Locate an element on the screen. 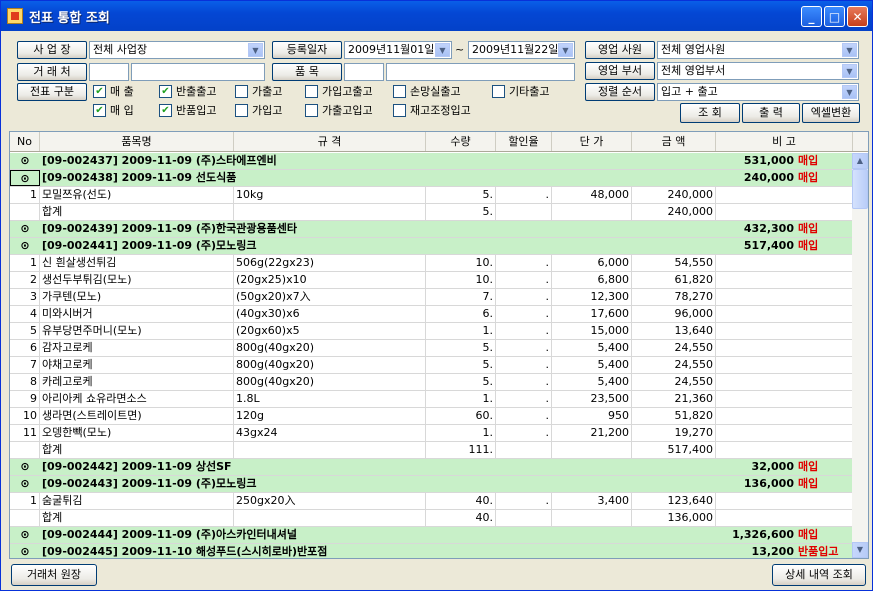  slip-type-checkbox: 기타출고 is located at coordinates (520, 91).